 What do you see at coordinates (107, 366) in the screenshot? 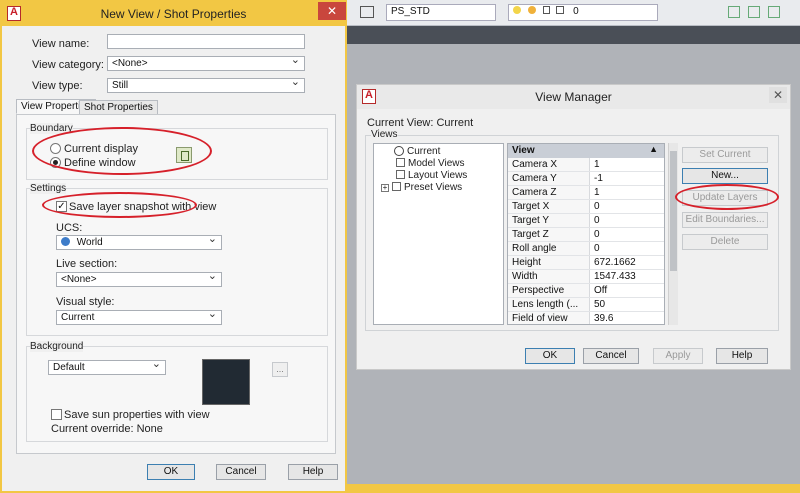
I see `background-type-dropdown: Default` at bounding box center [107, 366].